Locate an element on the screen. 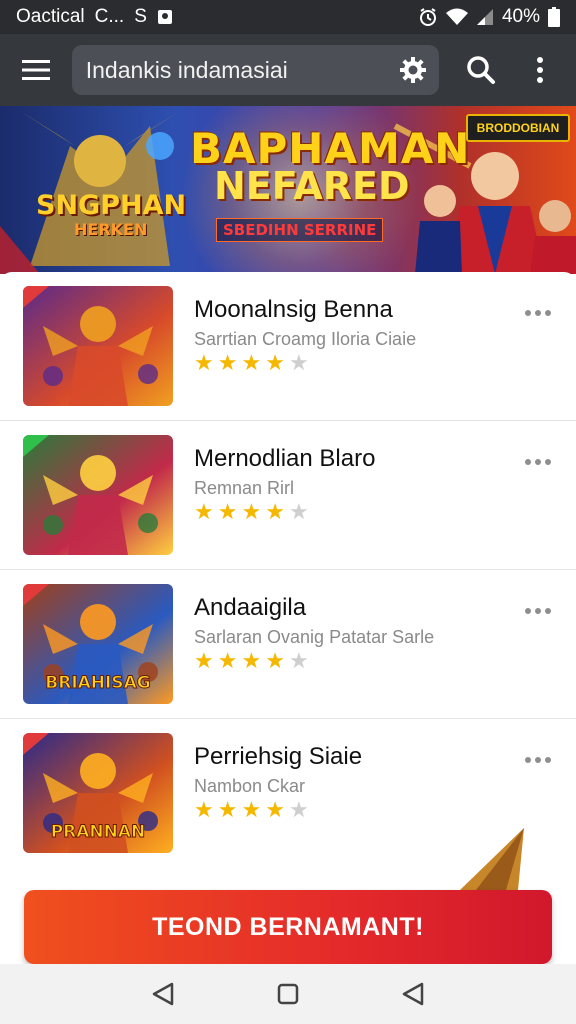  item-subtitle: Nambon Ckar is located at coordinates (250, 786).